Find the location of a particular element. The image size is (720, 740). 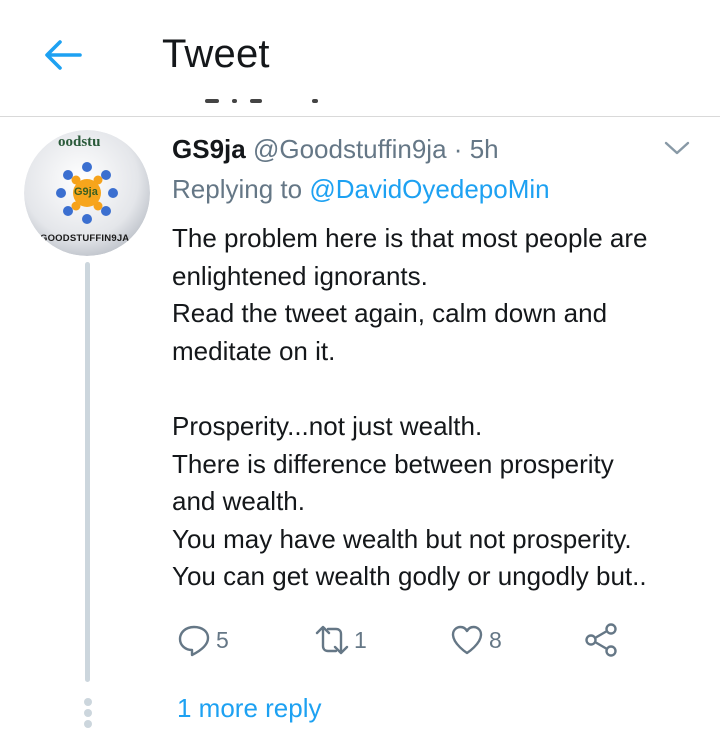

avatar-badge-text: G9ja is located at coordinates (86, 192).